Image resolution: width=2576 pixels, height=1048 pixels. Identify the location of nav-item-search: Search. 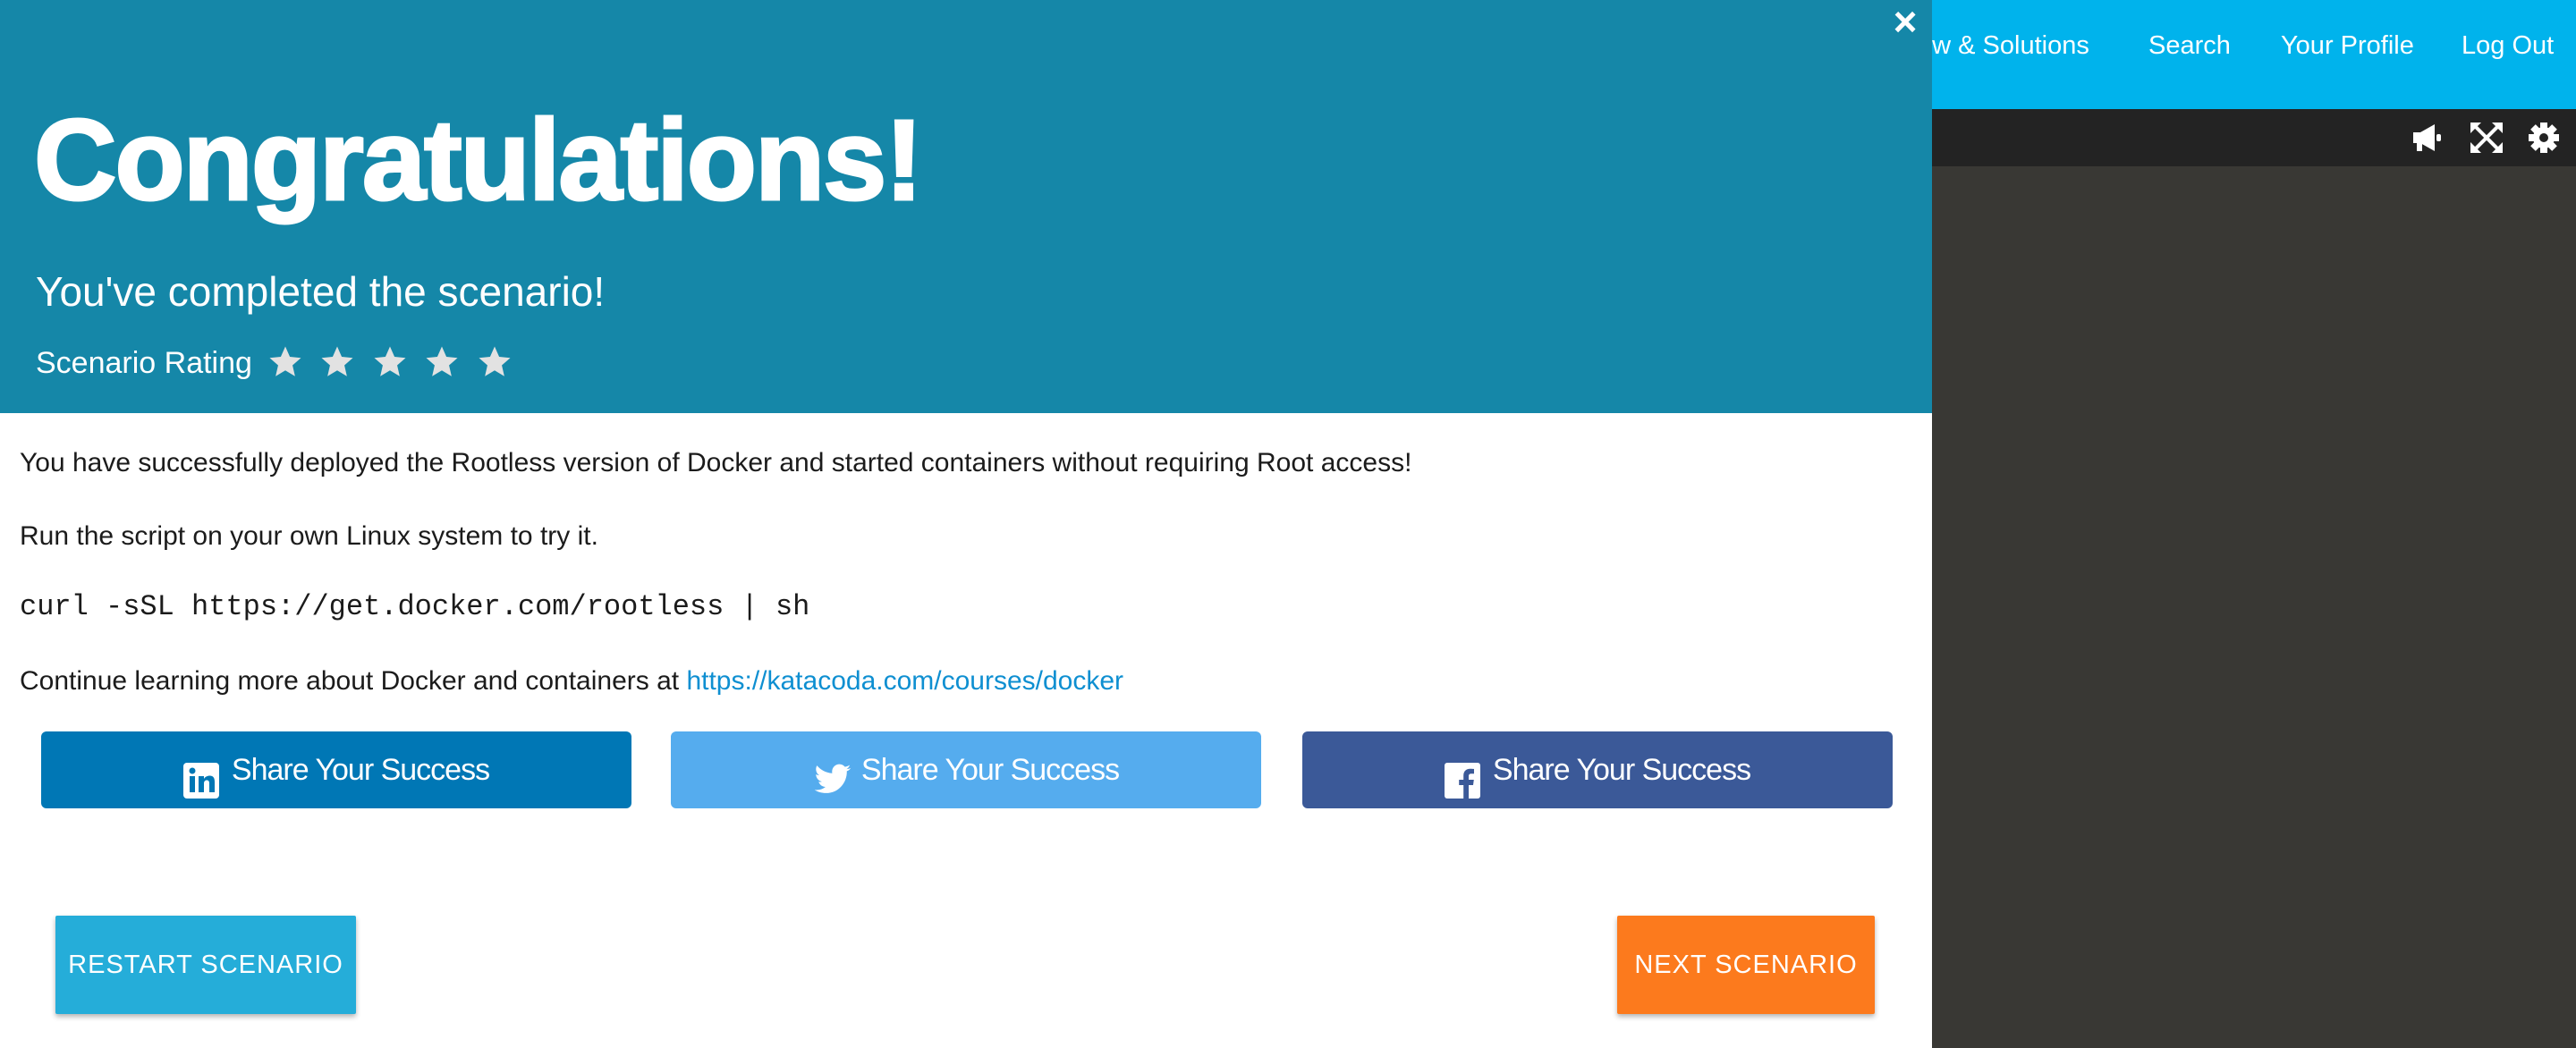
(2189, 45).